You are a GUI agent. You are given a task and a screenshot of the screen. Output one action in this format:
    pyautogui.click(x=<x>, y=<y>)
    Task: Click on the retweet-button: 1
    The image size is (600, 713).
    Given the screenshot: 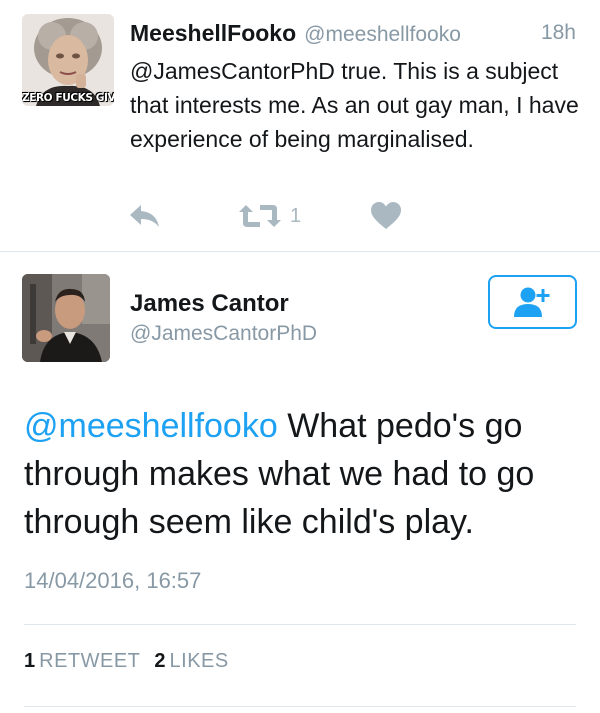 What is the action you would take?
    pyautogui.click(x=269, y=216)
    